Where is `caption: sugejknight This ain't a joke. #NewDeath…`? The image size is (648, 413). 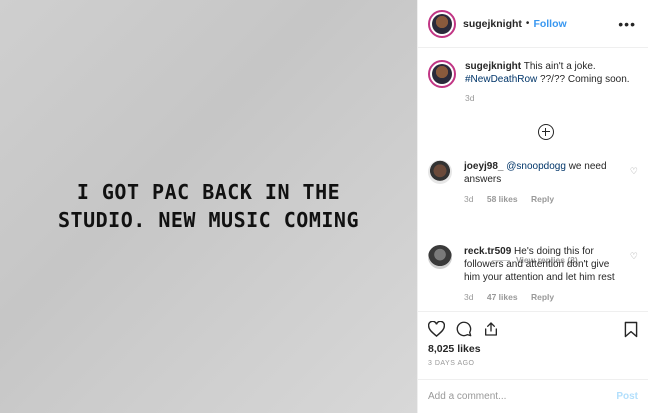
caption: sugejknight This ain't a joke. #NewDeath… is located at coordinates (533, 82).